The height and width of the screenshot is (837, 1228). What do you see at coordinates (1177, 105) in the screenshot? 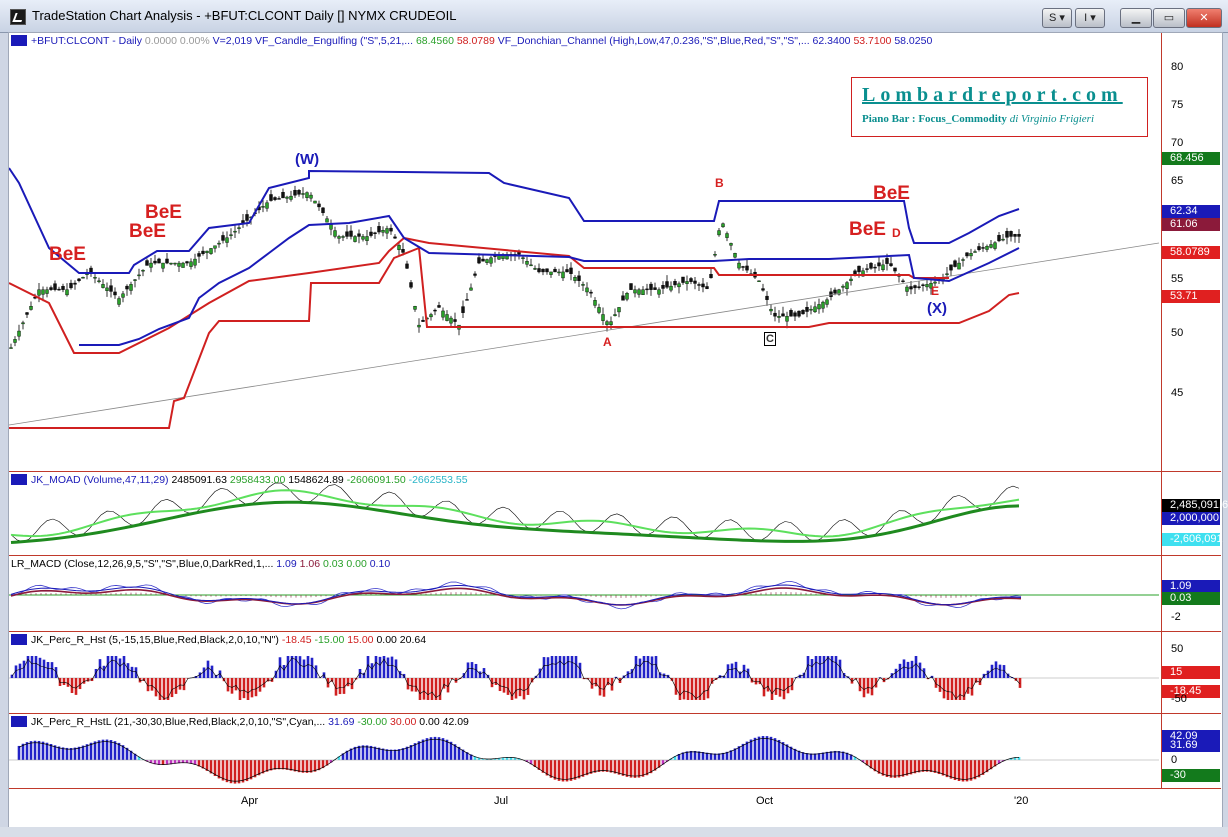
I see `y-tick: 75` at bounding box center [1177, 105].